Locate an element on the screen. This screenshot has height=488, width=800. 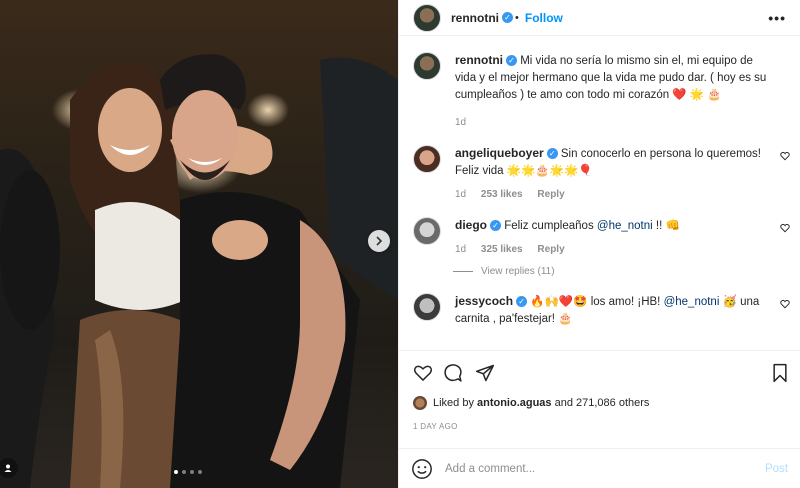
emoji-smiley-icon is located at coordinates (422, 469).